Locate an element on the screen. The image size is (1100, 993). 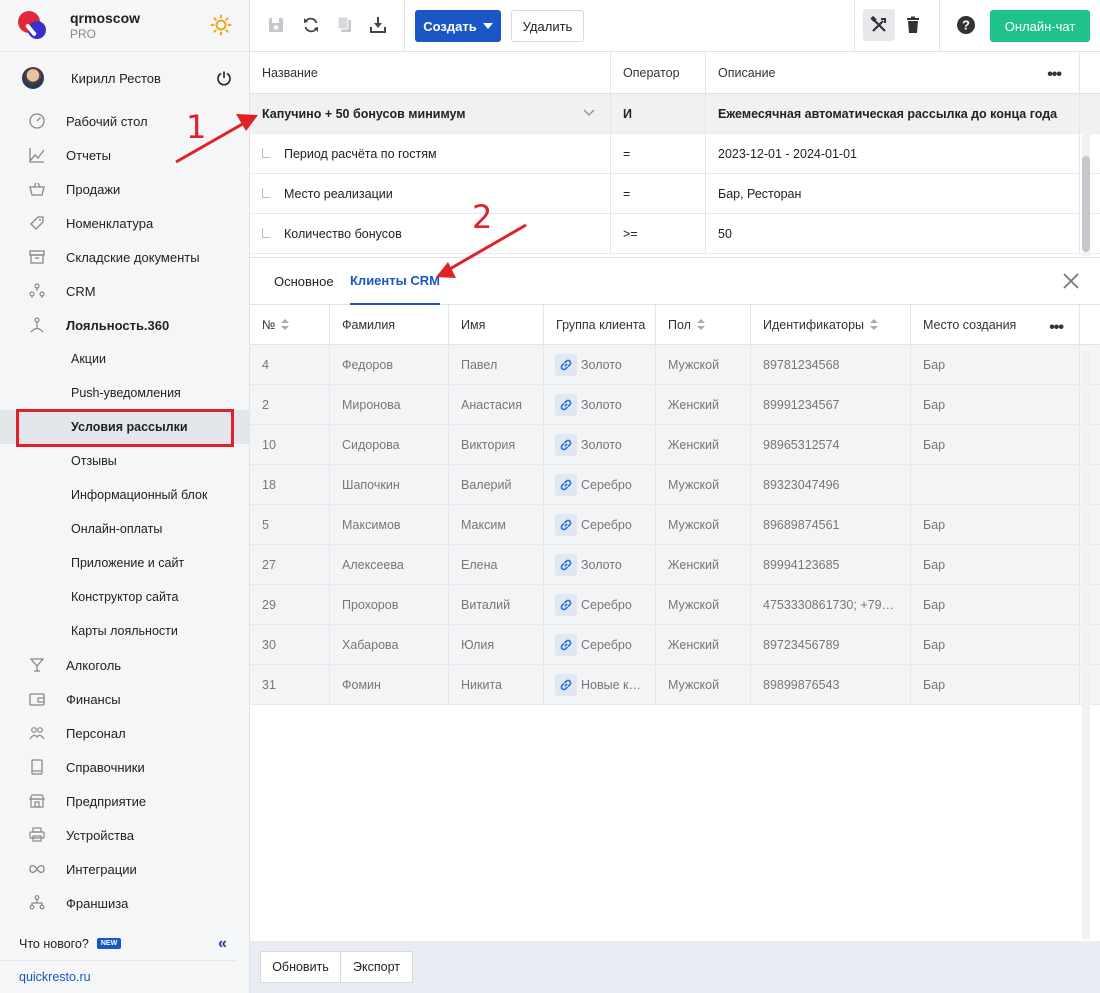
sidebar-item: Рабочий стол is located at coordinates (124, 121).